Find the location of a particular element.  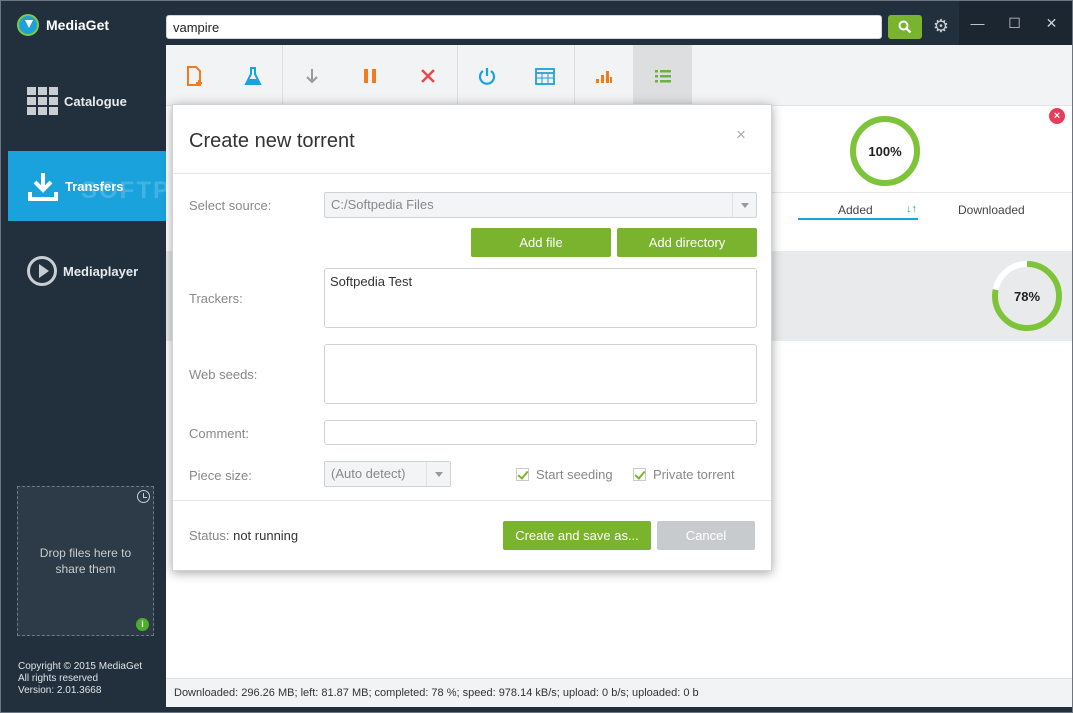

status-value: not running is located at coordinates (266, 535).